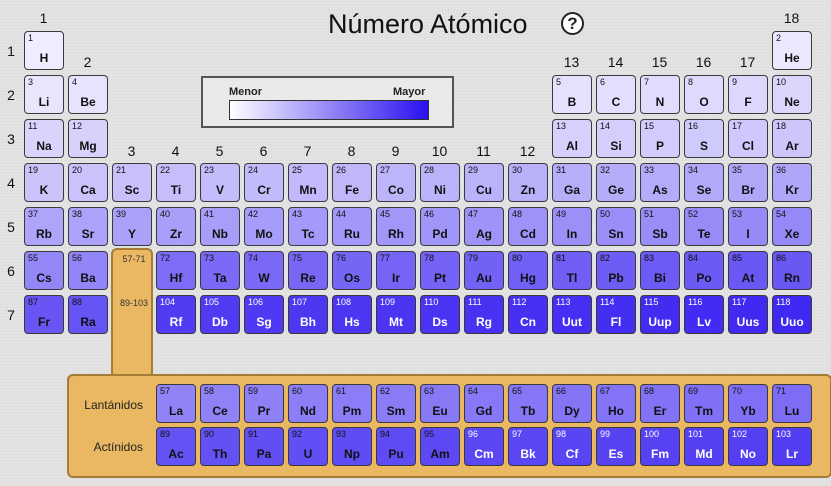  What do you see at coordinates (308, 446) in the screenshot?
I see `element-u: 92 U` at bounding box center [308, 446].